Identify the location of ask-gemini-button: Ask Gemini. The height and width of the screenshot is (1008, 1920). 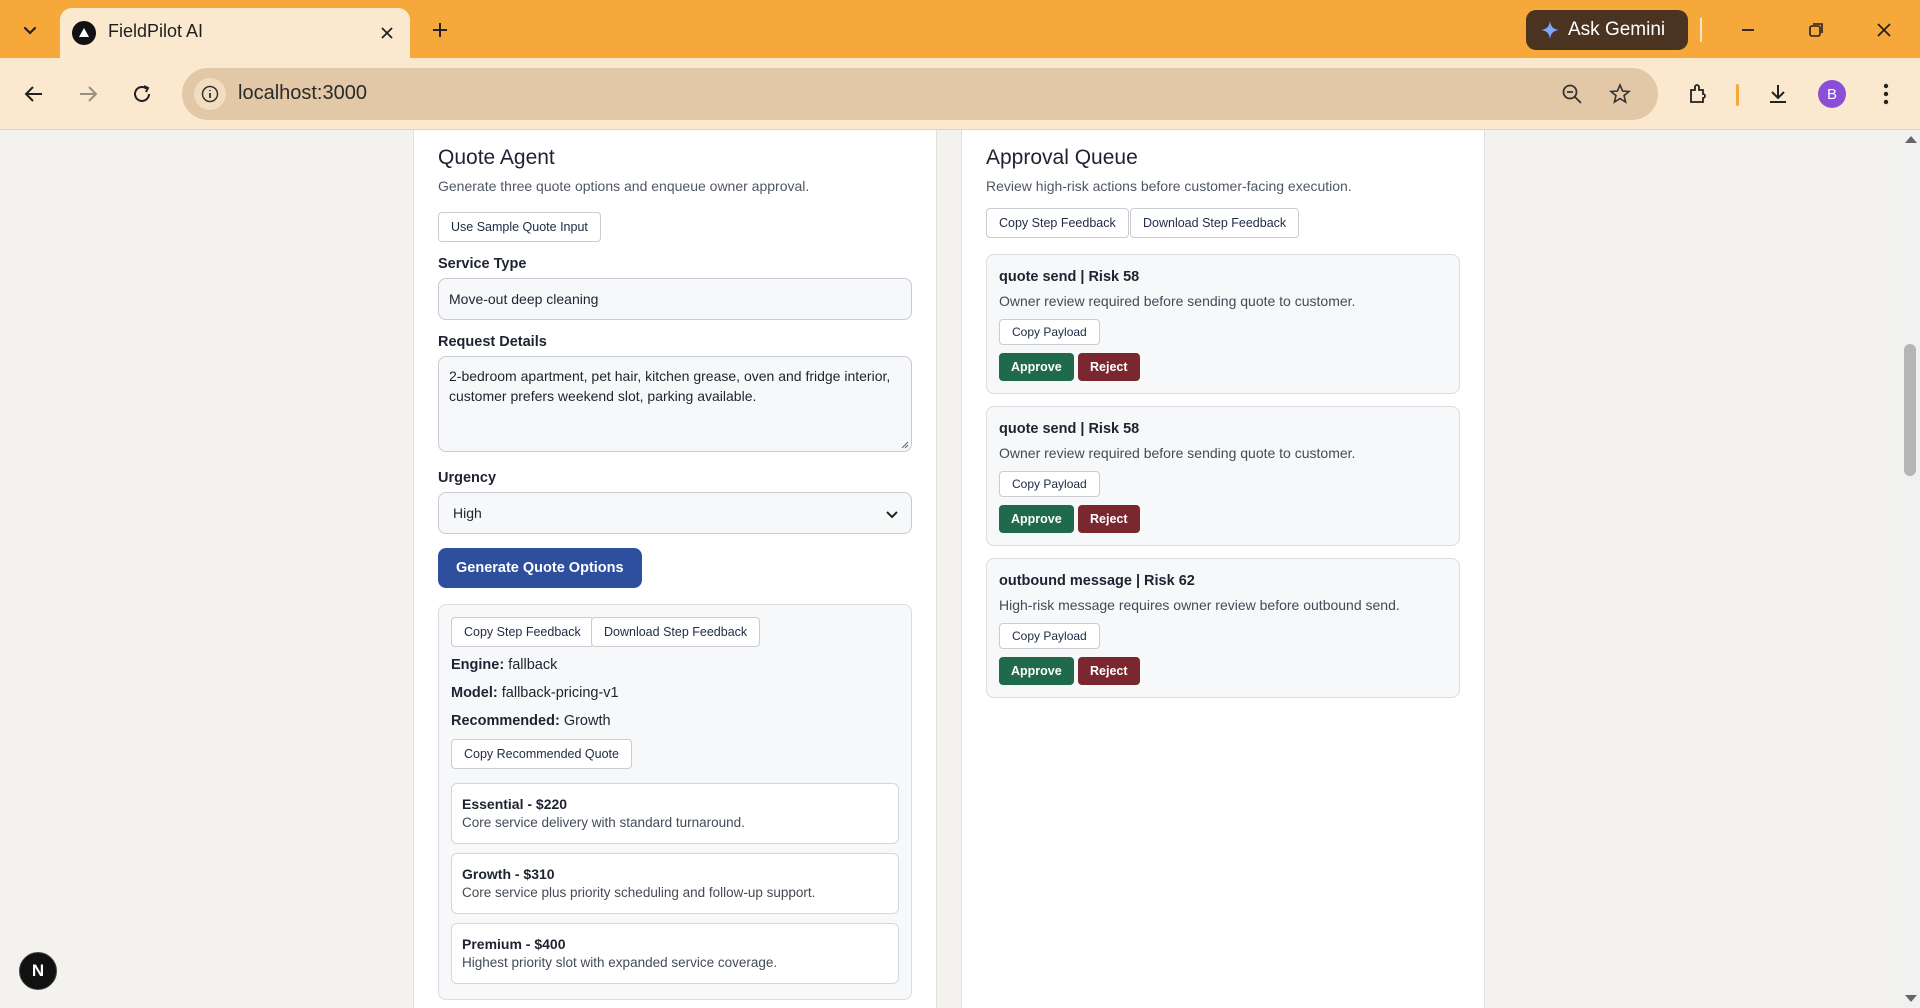
(1607, 30).